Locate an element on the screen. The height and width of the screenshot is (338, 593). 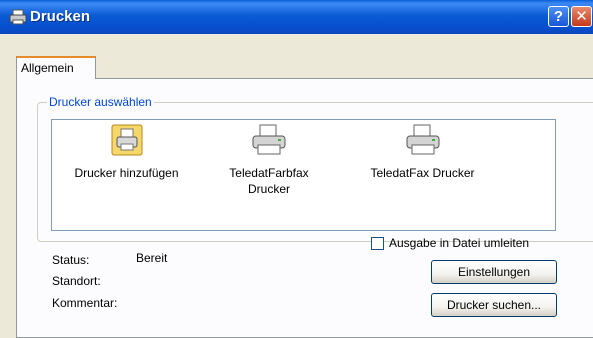
printer-item-teledatfax: TeledatFax Drucker is located at coordinates (422, 152).